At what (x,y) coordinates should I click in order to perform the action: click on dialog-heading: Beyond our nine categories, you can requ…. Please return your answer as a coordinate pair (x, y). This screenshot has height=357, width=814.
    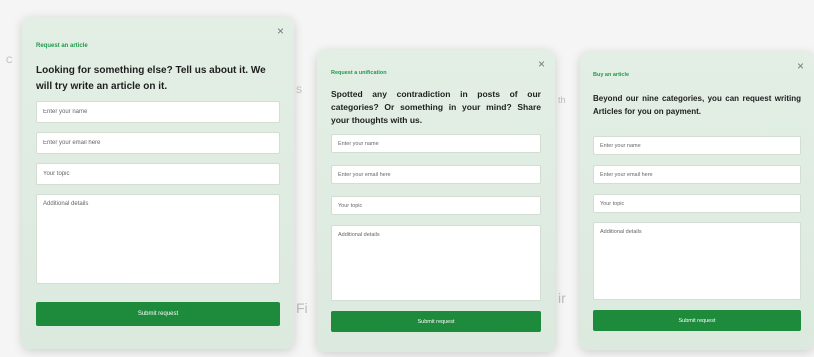
    Looking at the image, I should click on (697, 105).